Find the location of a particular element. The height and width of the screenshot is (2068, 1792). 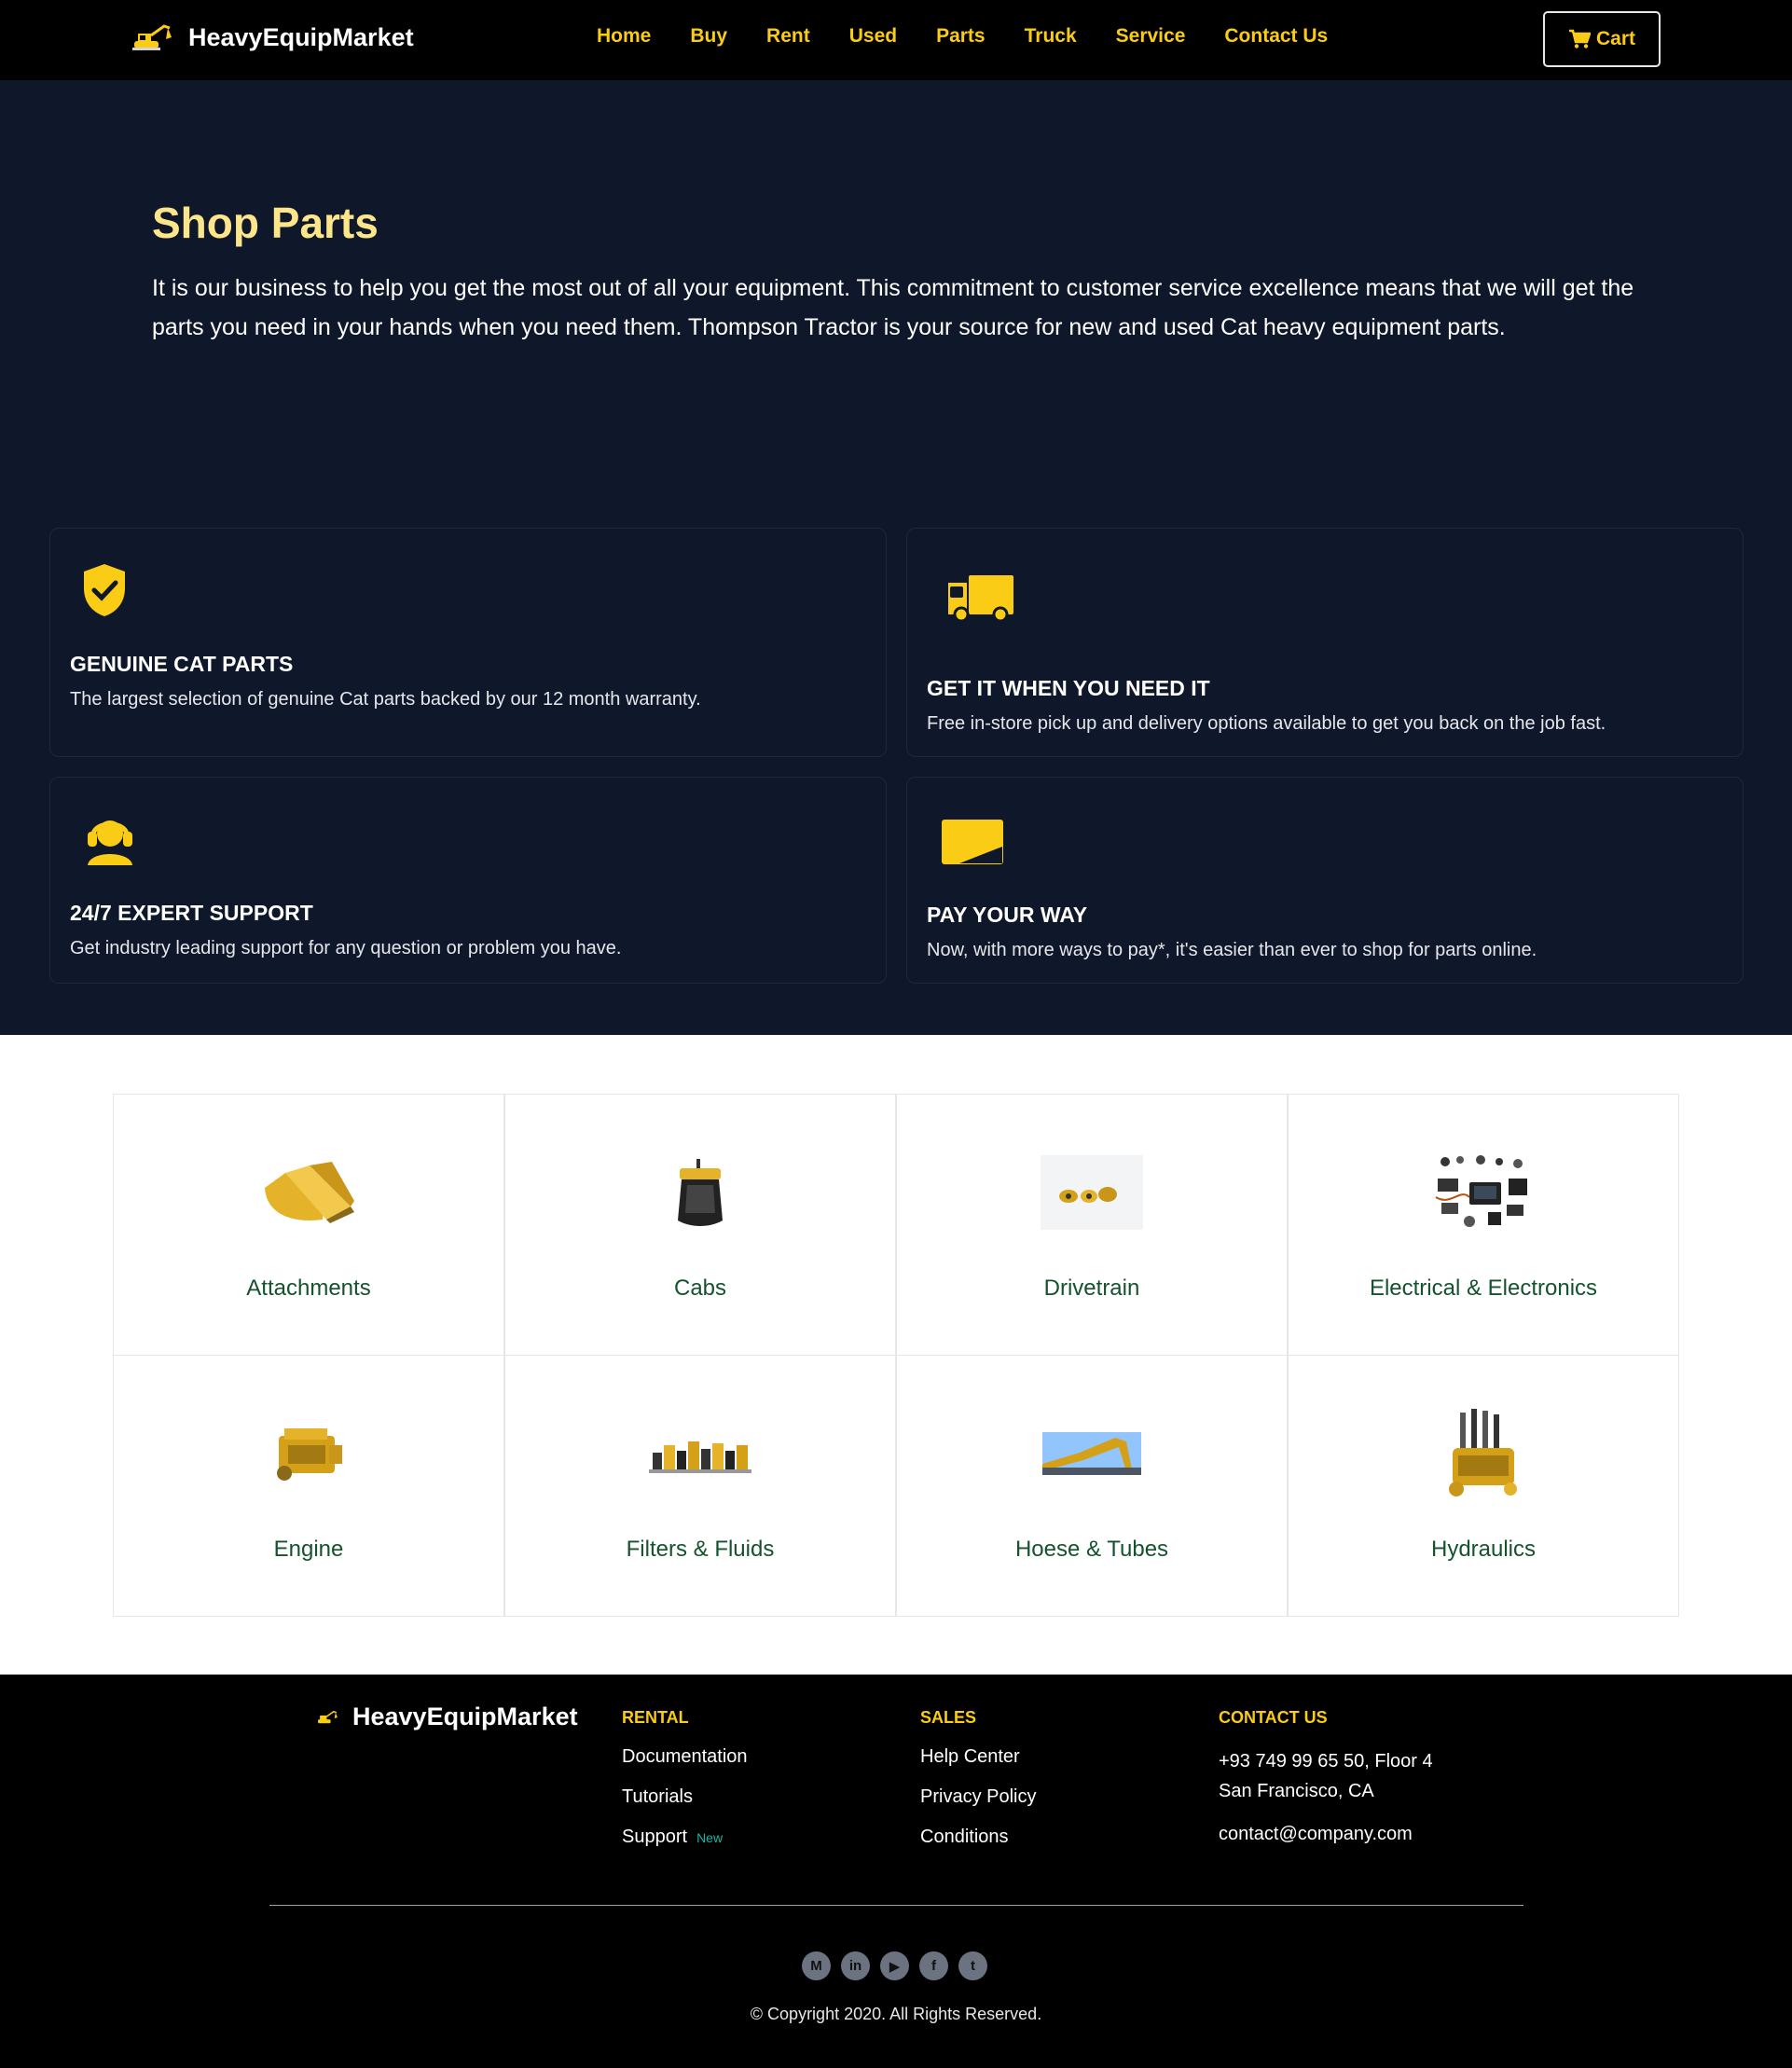

cart-label: Cart is located at coordinates (1615, 38).